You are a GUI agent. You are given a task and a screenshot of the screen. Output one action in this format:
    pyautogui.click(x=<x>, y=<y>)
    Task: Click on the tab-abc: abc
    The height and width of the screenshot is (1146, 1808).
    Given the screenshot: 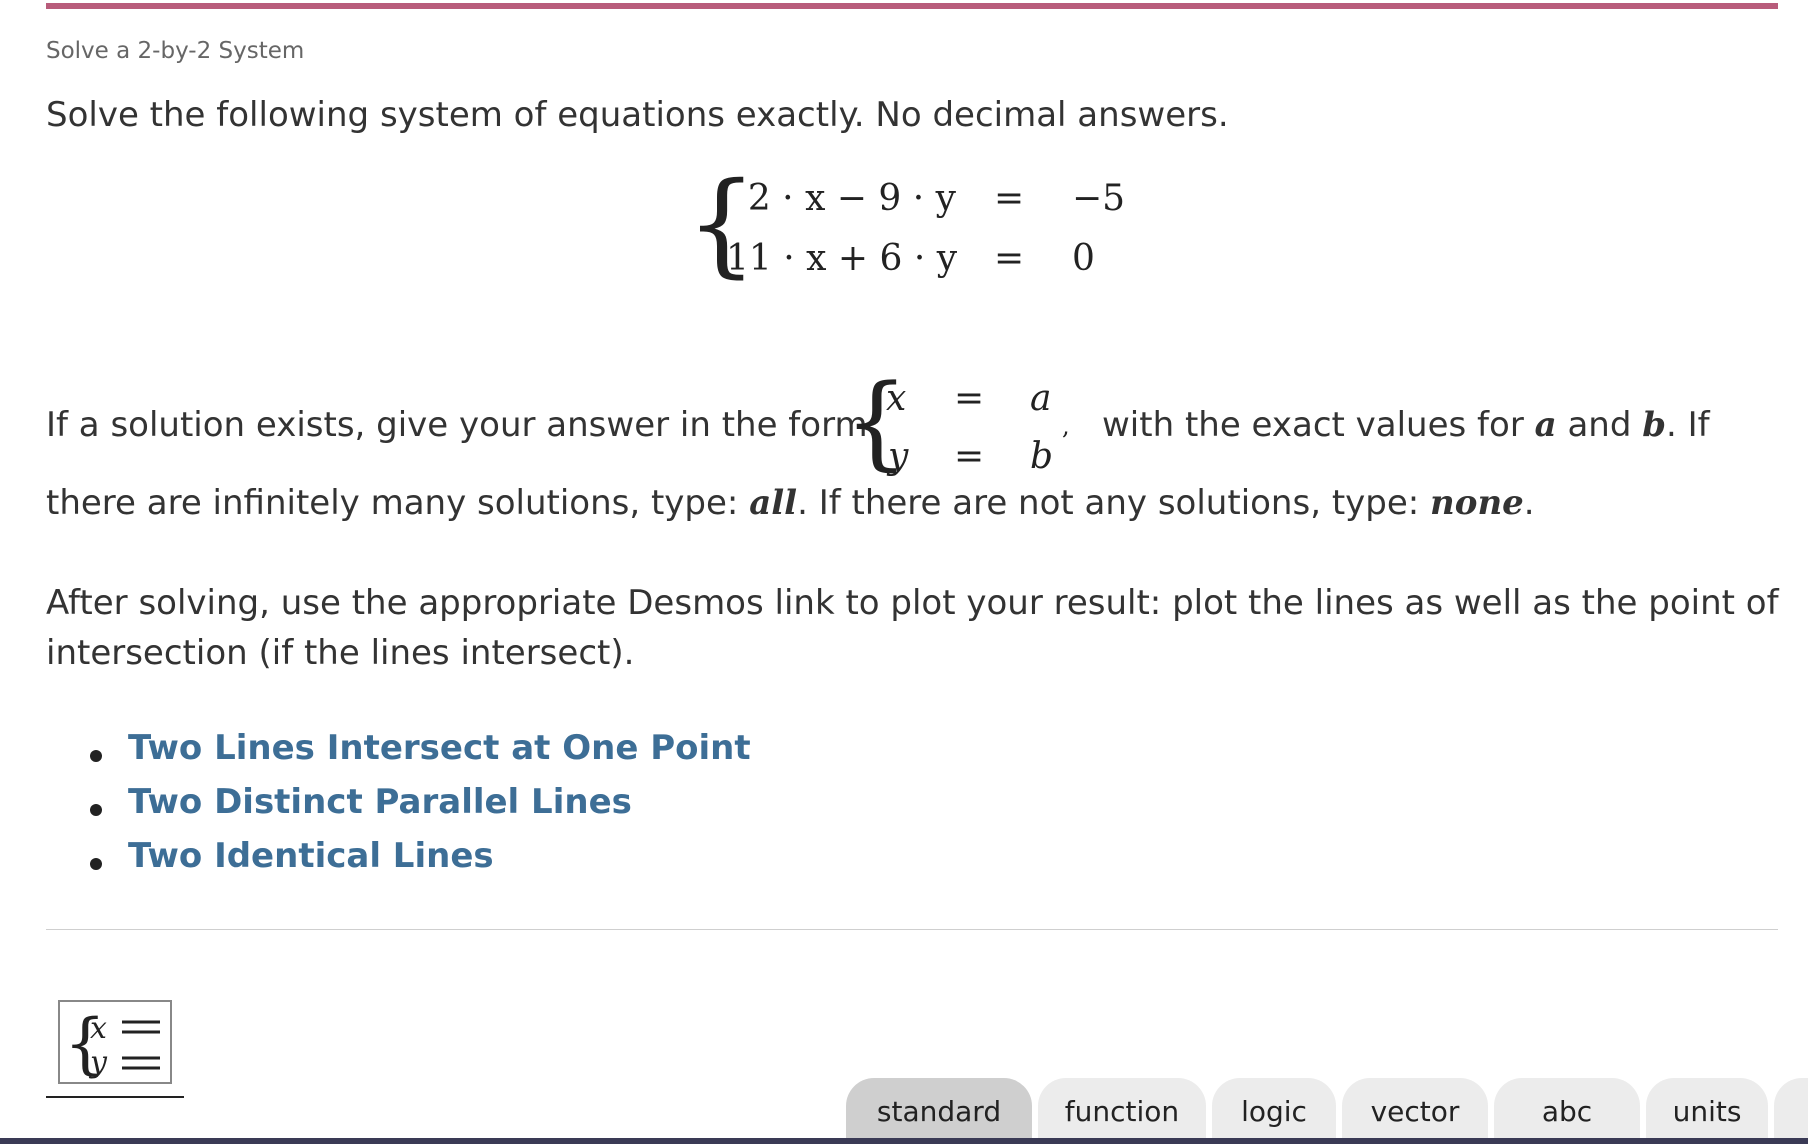 What is the action you would take?
    pyautogui.click(x=1567, y=1109)
    